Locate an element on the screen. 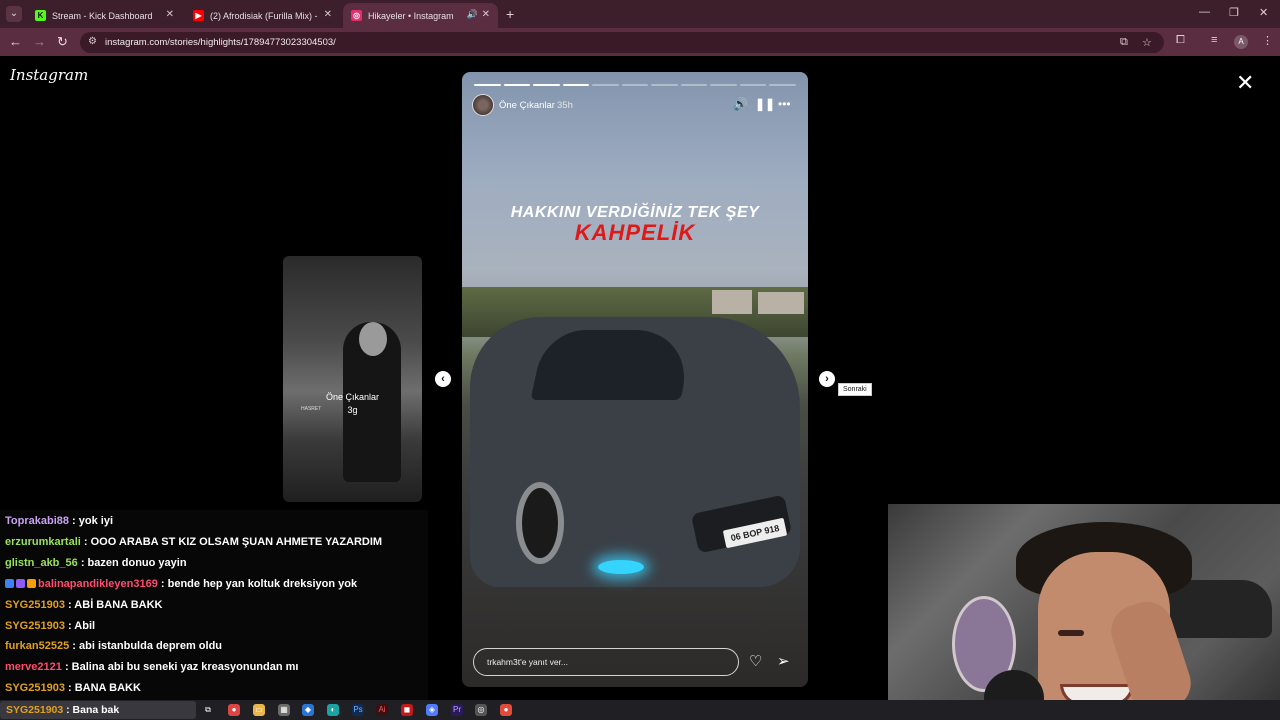 The image size is (1280, 720). site-info-icon: ⚙ is located at coordinates (92, 41).